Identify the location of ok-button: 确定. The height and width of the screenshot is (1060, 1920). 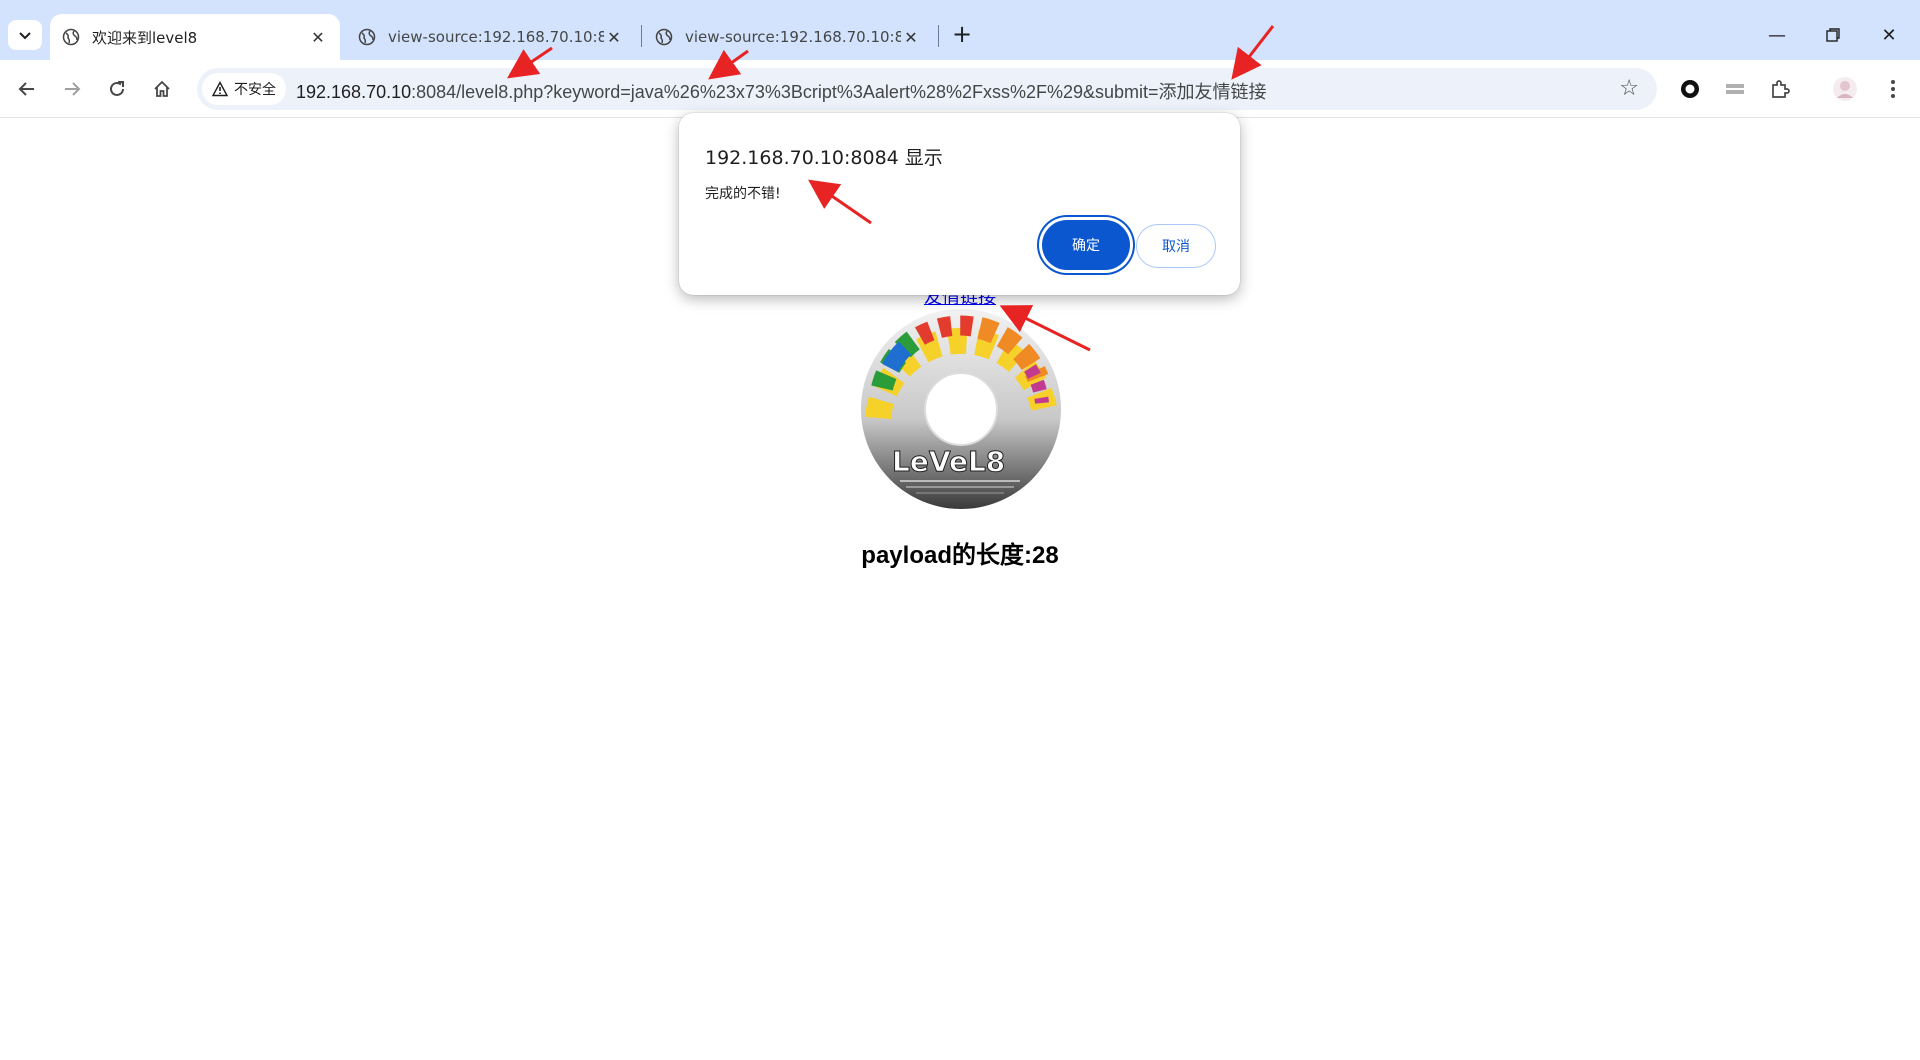
(1086, 245).